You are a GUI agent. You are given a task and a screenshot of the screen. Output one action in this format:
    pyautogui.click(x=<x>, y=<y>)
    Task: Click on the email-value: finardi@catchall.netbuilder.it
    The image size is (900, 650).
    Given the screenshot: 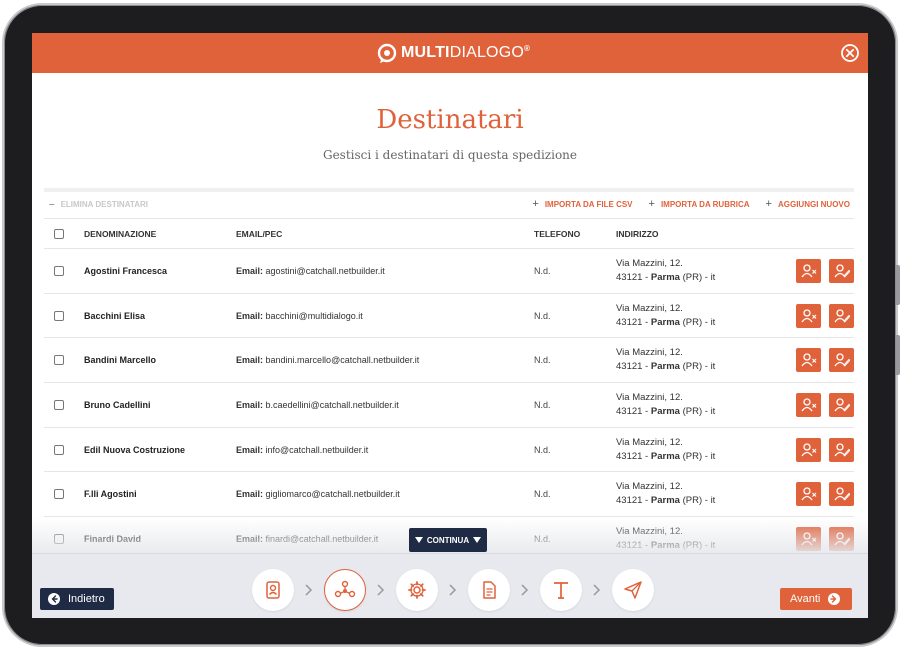 What is the action you would take?
    pyautogui.click(x=322, y=538)
    